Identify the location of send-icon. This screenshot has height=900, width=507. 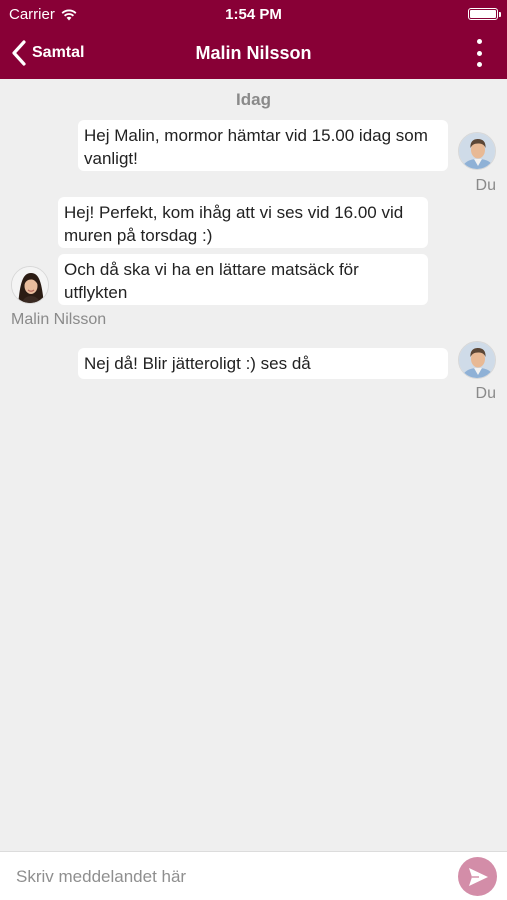
(478, 876).